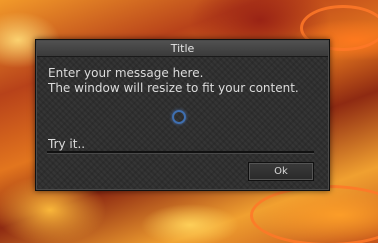 This screenshot has height=243, width=378. Describe the element at coordinates (179, 117) in the screenshot. I see `loading-spinner-icon` at that location.